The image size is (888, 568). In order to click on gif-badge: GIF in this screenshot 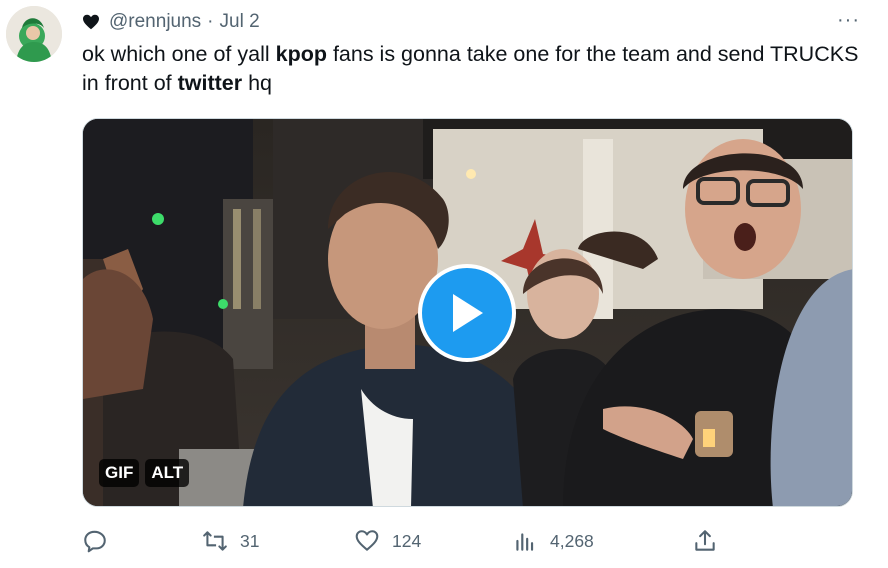, I will do `click(119, 473)`.